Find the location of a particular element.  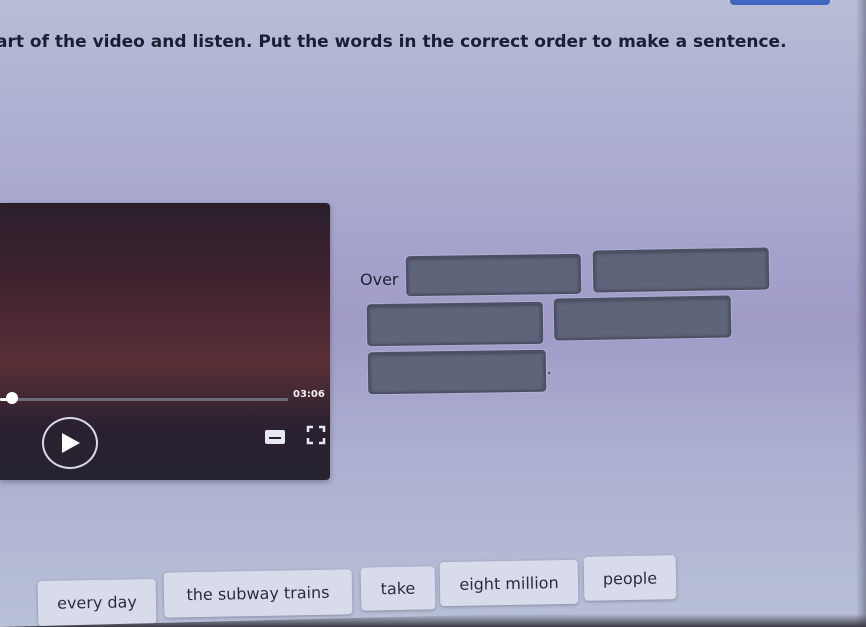

screen-edge-shadow is located at coordinates (861, 313).